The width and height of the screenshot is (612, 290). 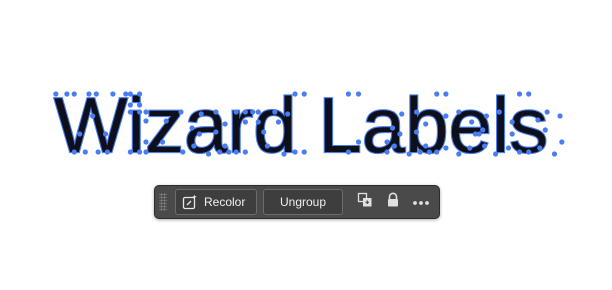 What do you see at coordinates (163, 202) in the screenshot?
I see `grip-handle-icon` at bounding box center [163, 202].